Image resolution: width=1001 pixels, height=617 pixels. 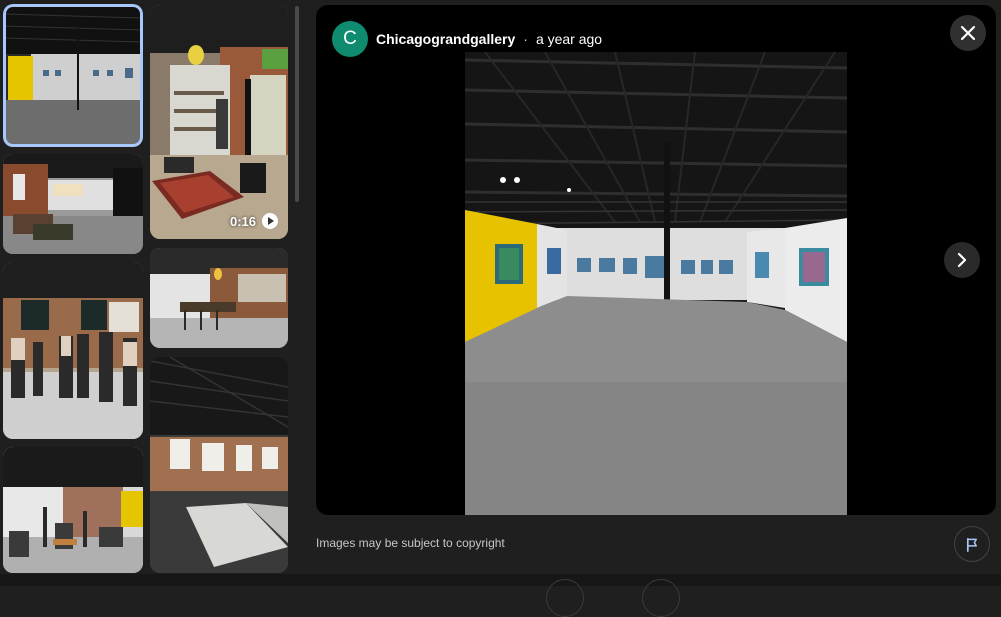 I want to click on avatar-initial: C, so click(x=350, y=38).